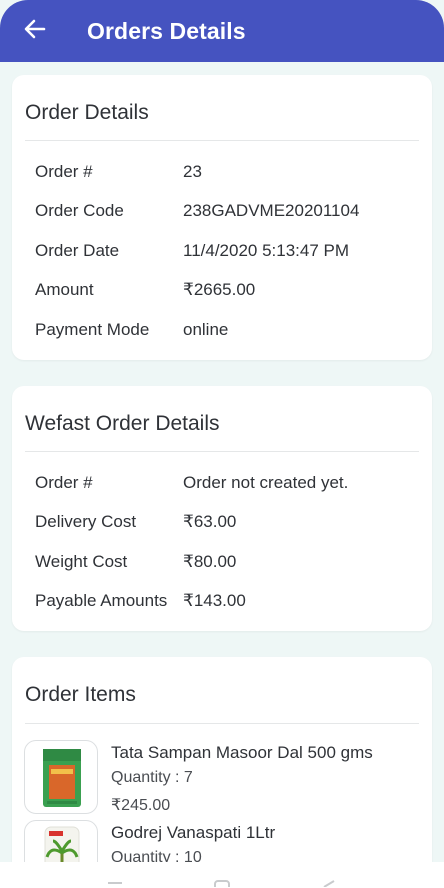 The image size is (444, 888). What do you see at coordinates (152, 777) in the screenshot?
I see `item-quantity: Quantity : 7` at bounding box center [152, 777].